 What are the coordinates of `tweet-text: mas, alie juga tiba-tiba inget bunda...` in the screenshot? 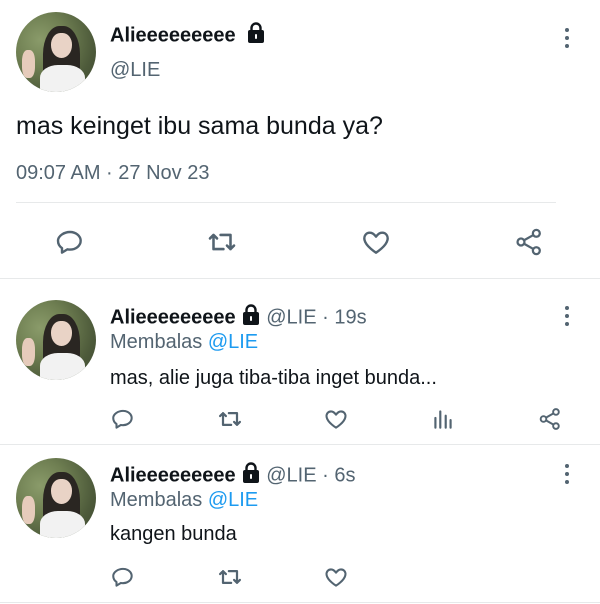 It's located at (273, 378).